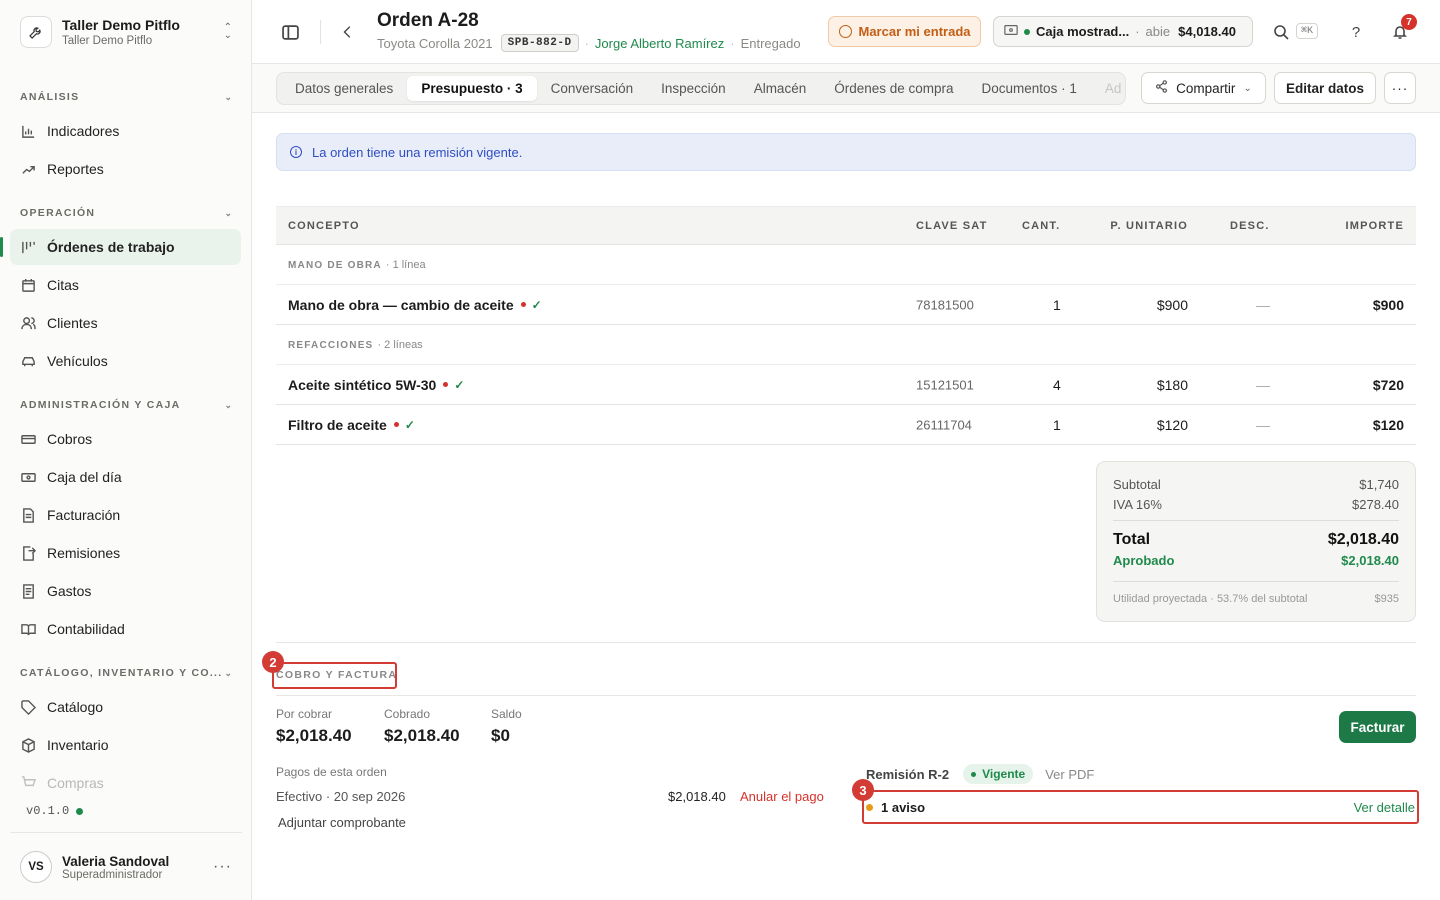  I want to click on search-icon, so click(1281, 32).